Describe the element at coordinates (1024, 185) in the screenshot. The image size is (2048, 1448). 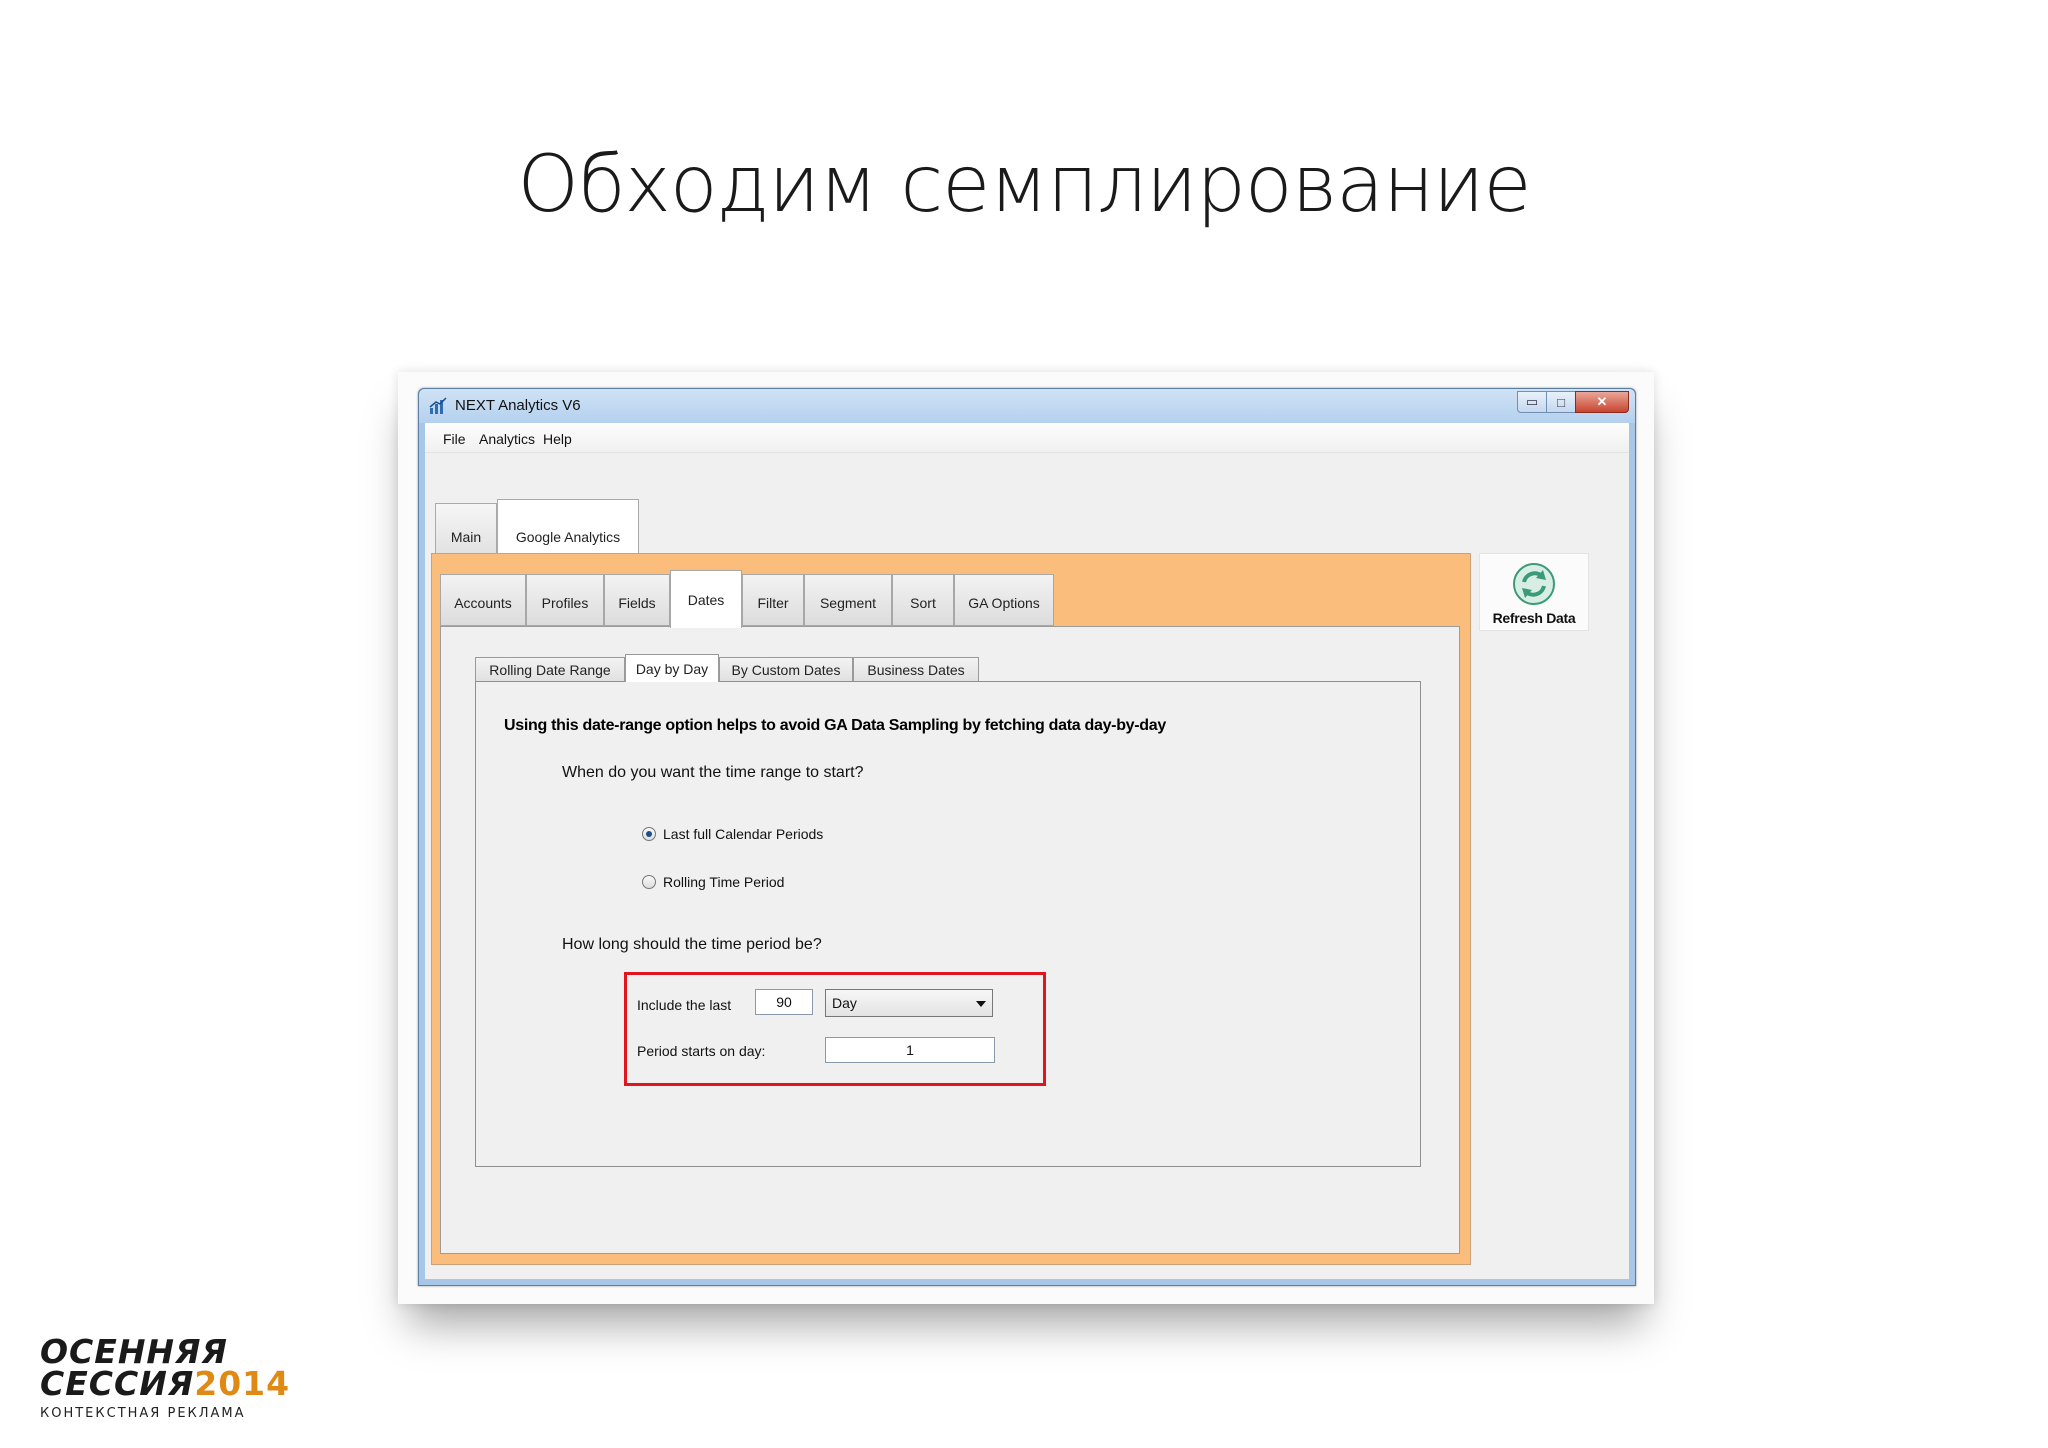
I see `slide-title: Обходим семплирование` at that location.